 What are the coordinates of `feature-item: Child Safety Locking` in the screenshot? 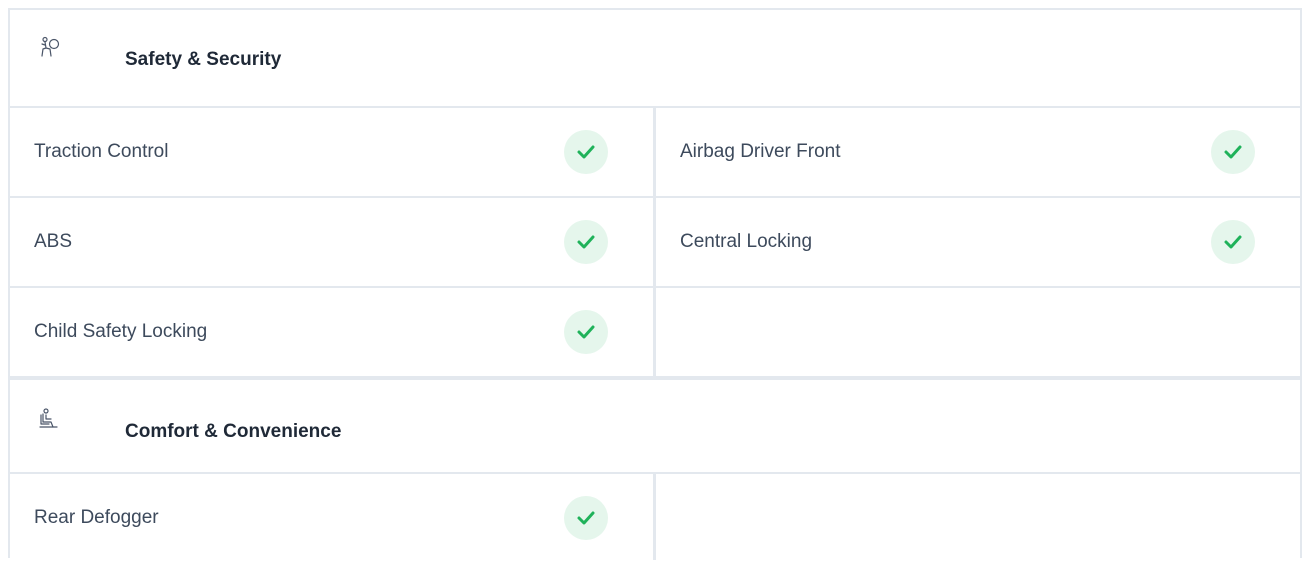 It's located at (331, 332).